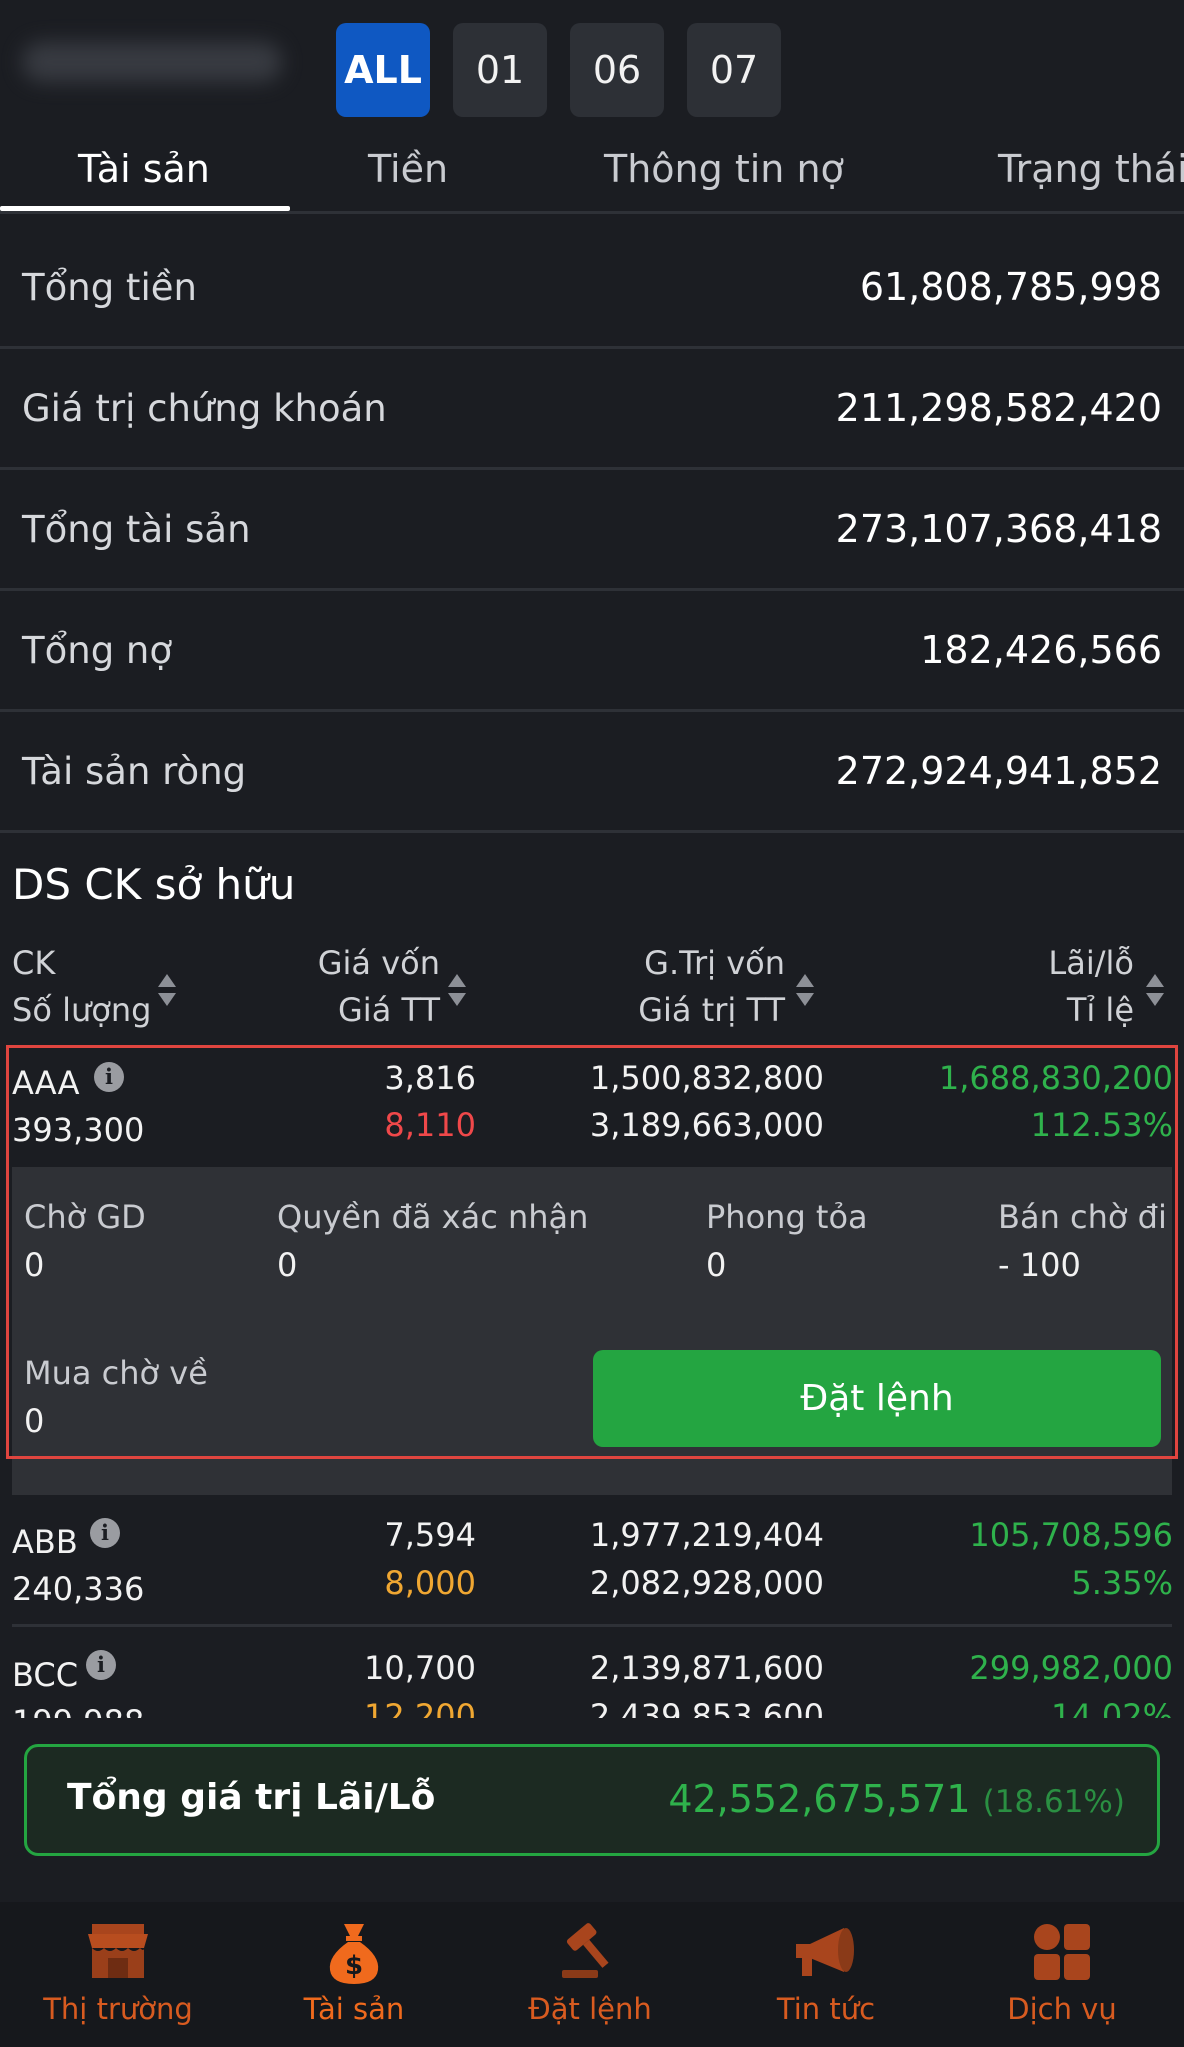 This screenshot has width=1184, height=2047. I want to click on summary-label: Tổng tài sản, so click(136, 529).